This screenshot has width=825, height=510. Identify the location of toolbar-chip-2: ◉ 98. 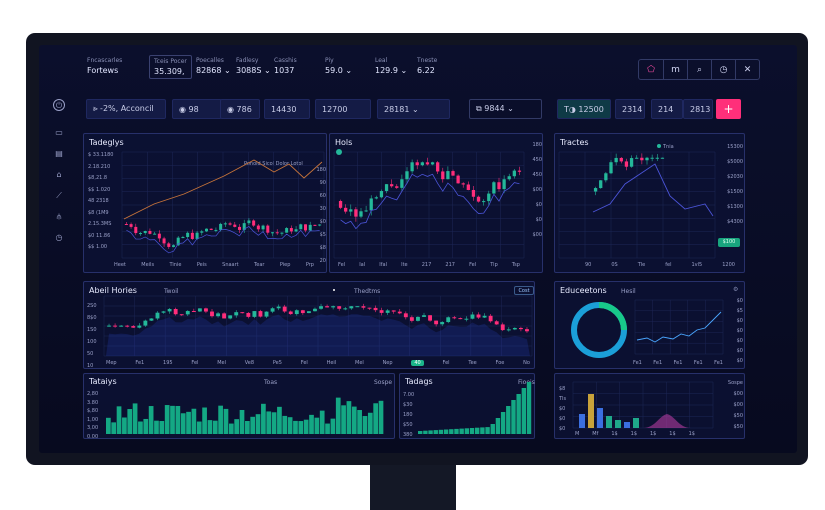
(197, 109).